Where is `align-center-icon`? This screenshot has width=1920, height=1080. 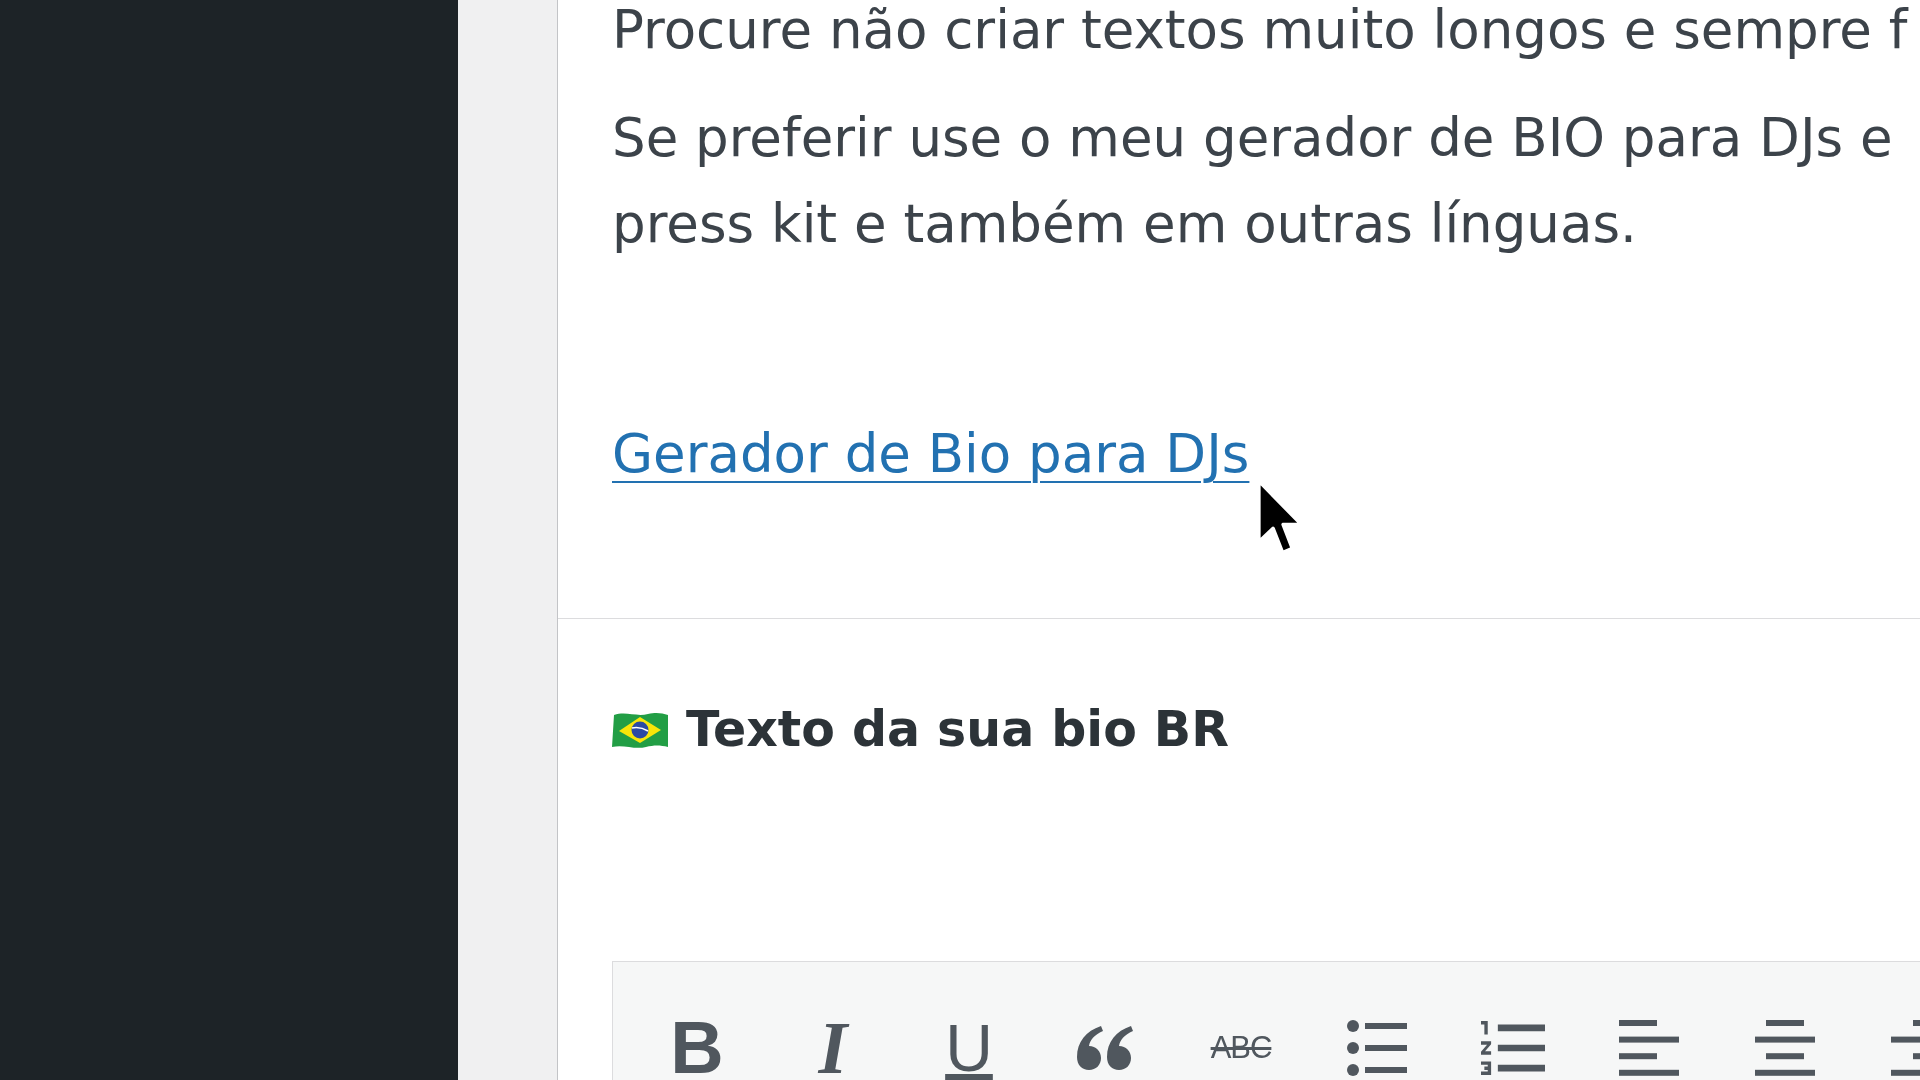 align-center-icon is located at coordinates (1785, 1048).